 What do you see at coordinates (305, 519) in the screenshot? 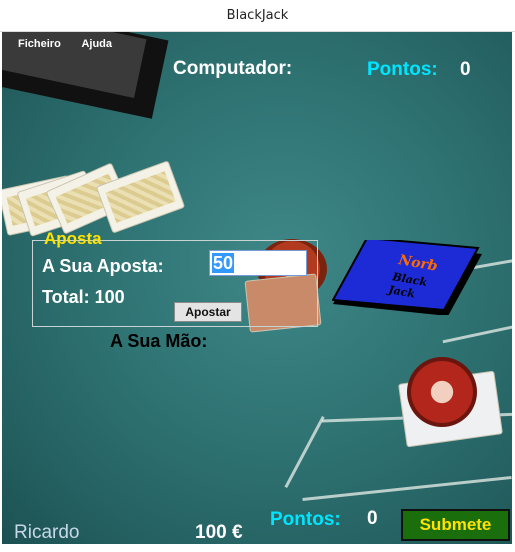
I see `player-points-label: Pontos:` at bounding box center [305, 519].